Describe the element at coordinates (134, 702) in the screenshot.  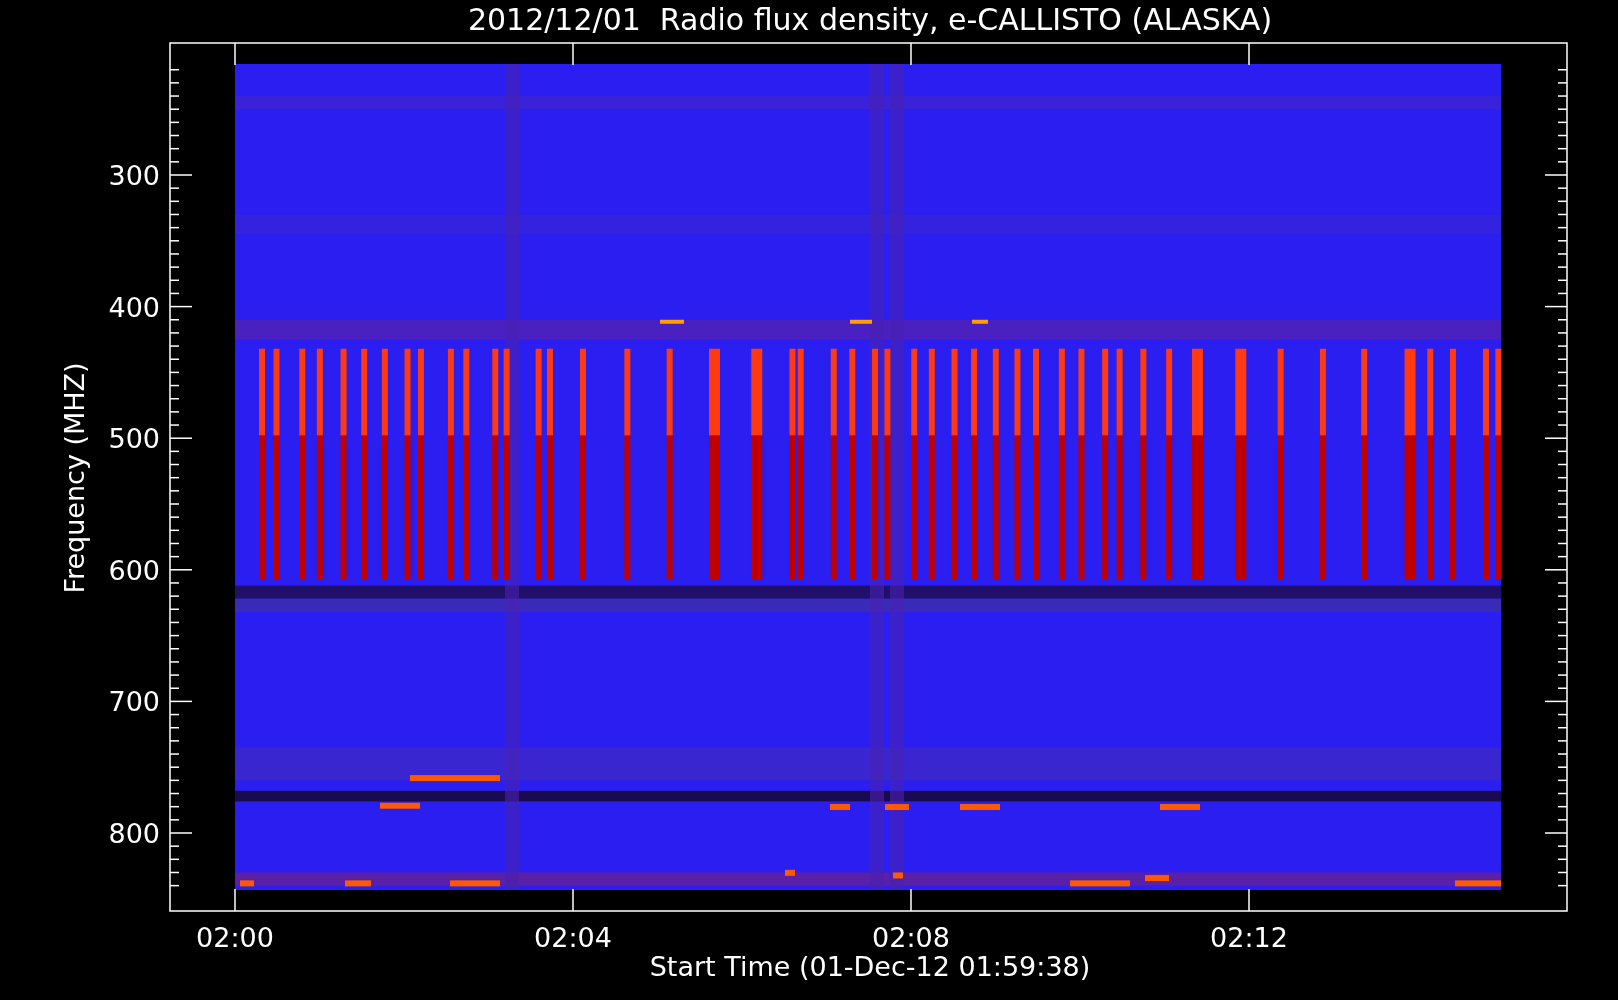
I see `y-tick-label: 700` at that location.